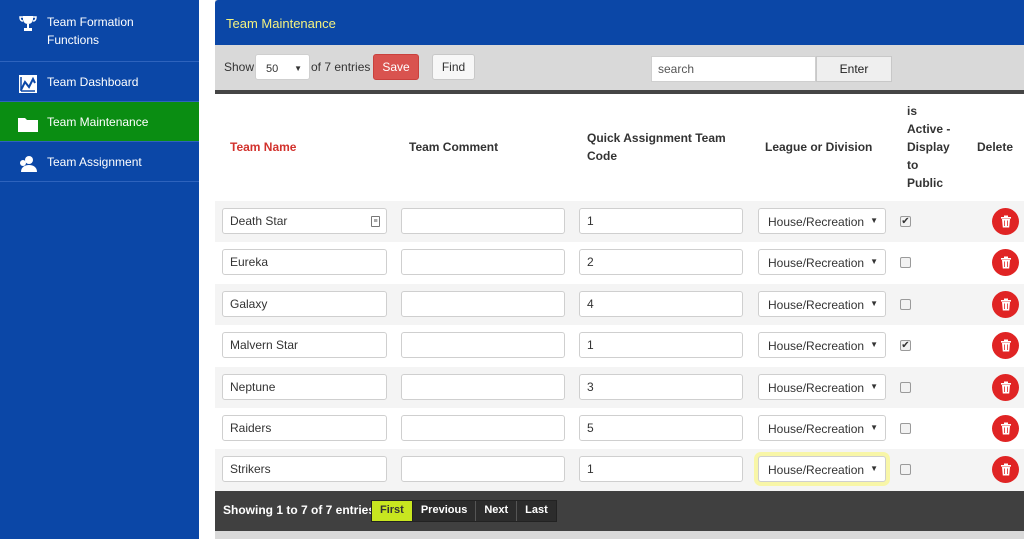 The height and width of the screenshot is (539, 1024). What do you see at coordinates (602, 156) in the screenshot?
I see `header-code-line2: Code` at bounding box center [602, 156].